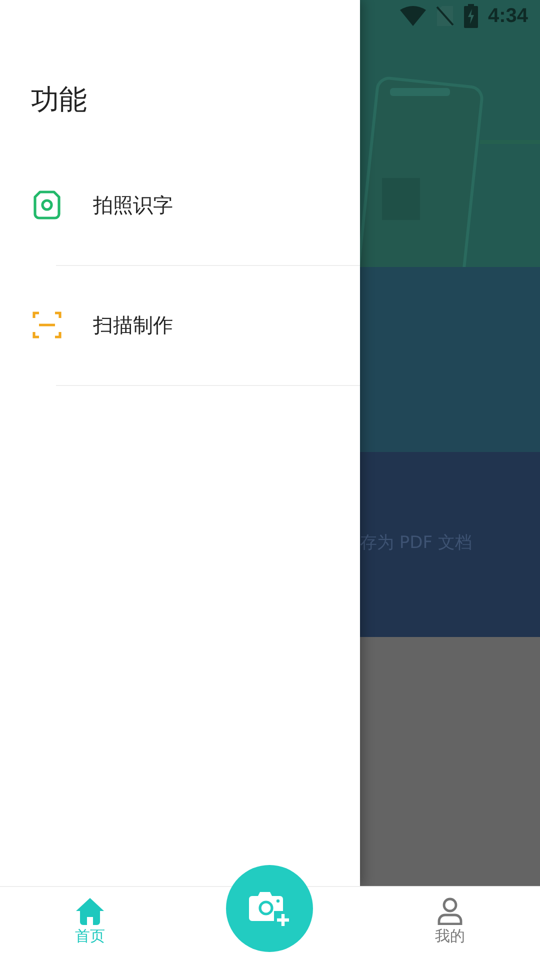 This screenshot has width=540, height=960. Describe the element at coordinates (471, 16) in the screenshot. I see `battery-icon` at that location.